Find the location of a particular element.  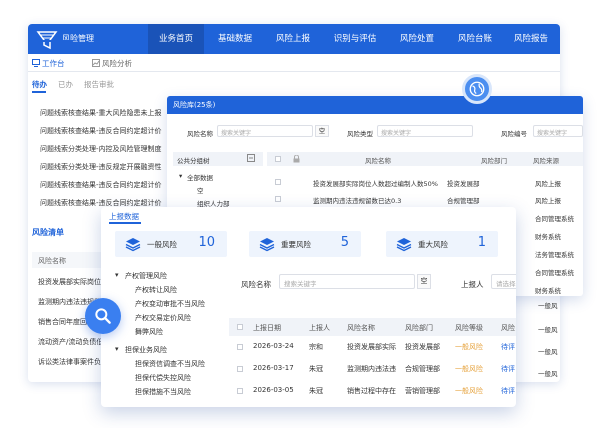

monitor-icon is located at coordinates (36, 63).